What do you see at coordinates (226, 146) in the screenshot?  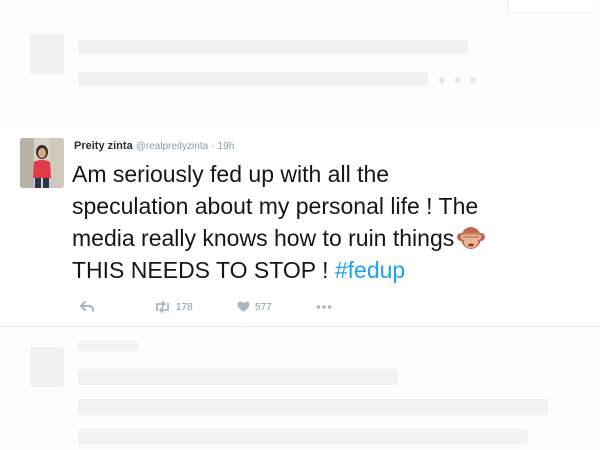 I see `tweet-timestamp: 19h` at bounding box center [226, 146].